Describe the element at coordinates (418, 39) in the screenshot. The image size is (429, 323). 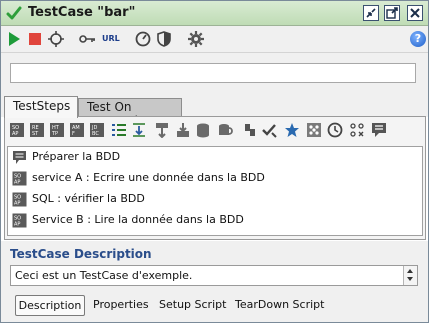
I see `help-icon: ?` at that location.